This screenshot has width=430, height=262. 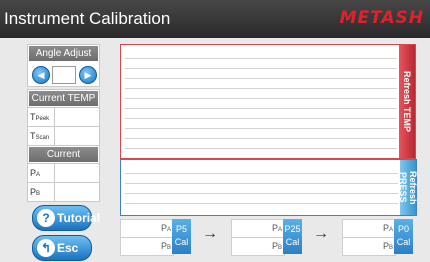 What do you see at coordinates (369, 246) in the screenshot?
I see `p0-pb-field: PB` at bounding box center [369, 246].